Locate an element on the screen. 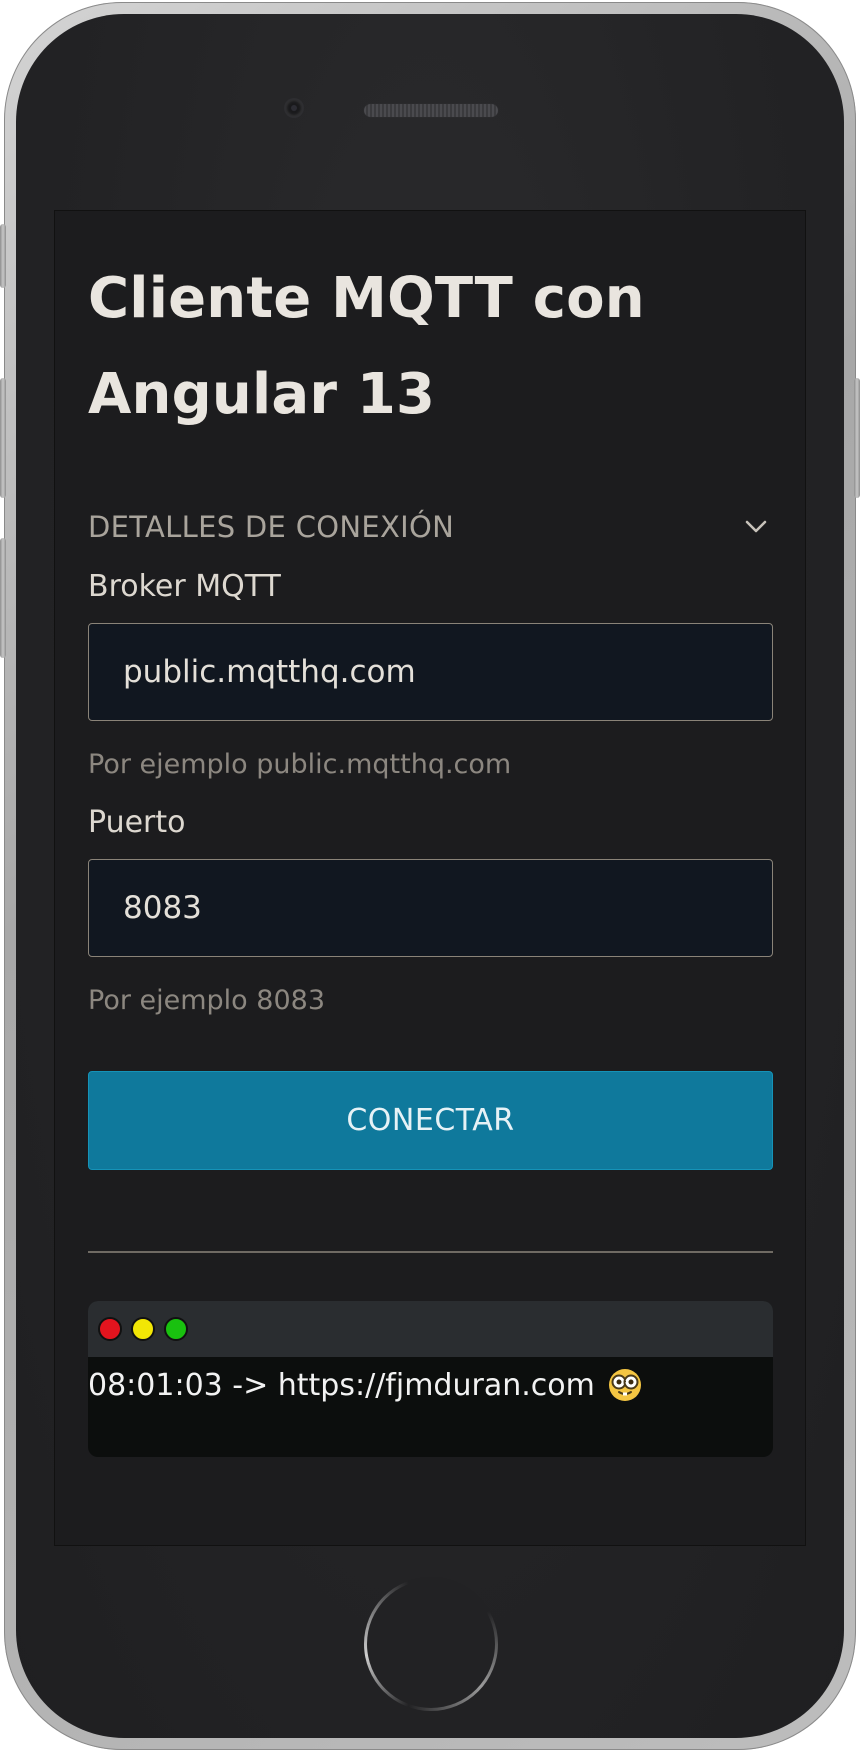  chevron-down-icon is located at coordinates (756, 527).